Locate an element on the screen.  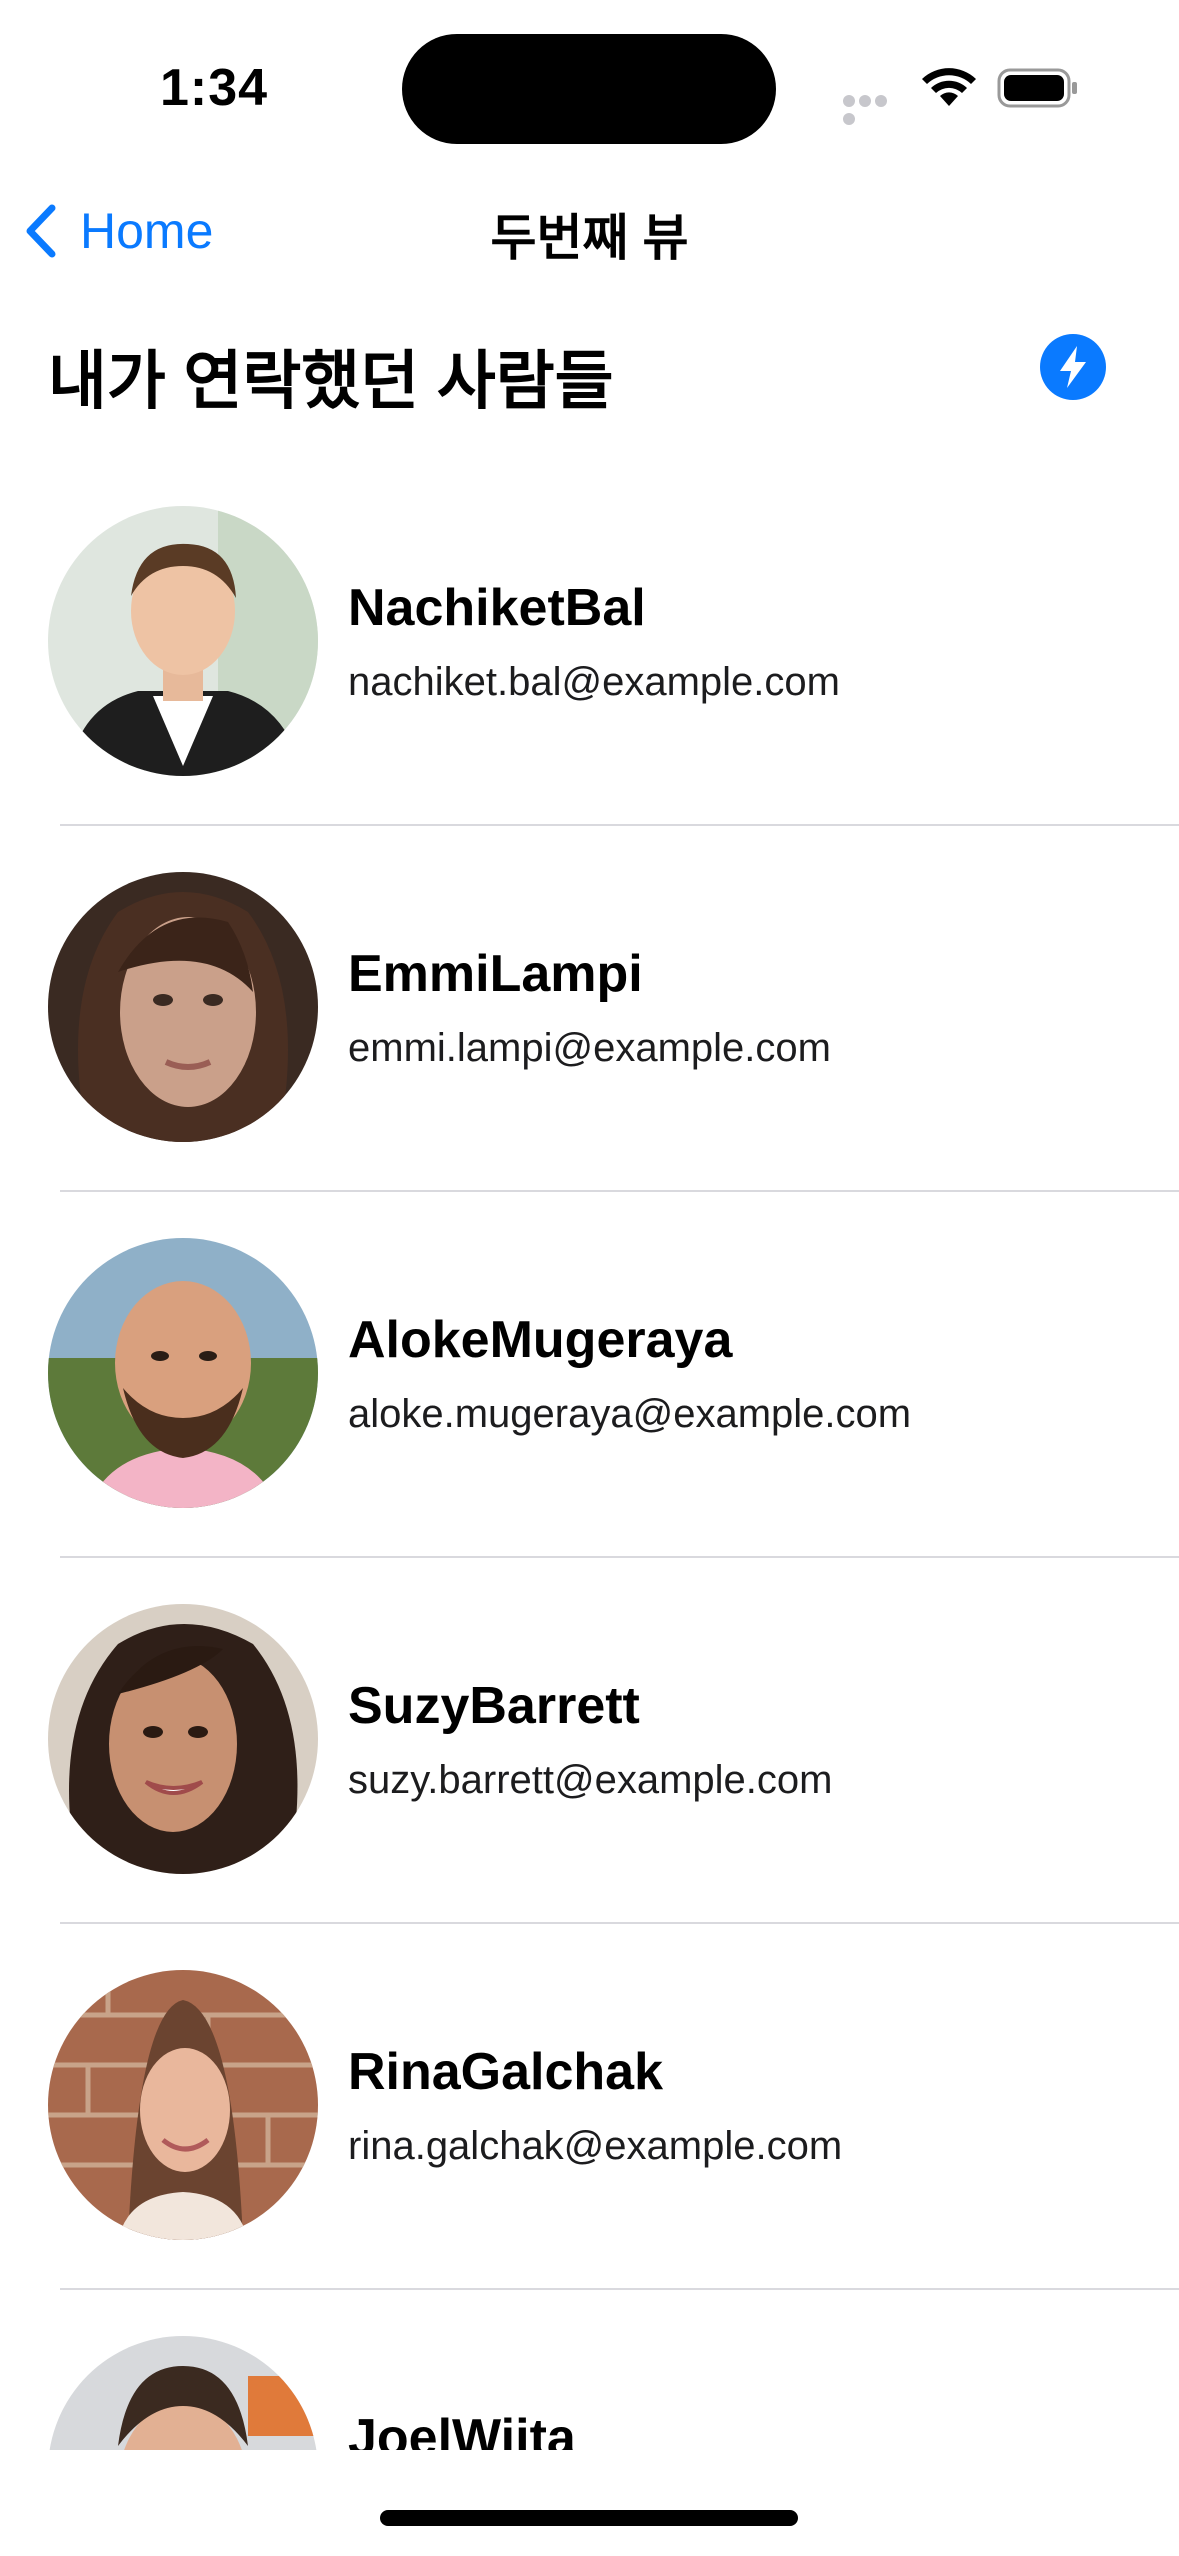
page-title: 내가 연락했던 사람들 is located at coordinates (331, 381).